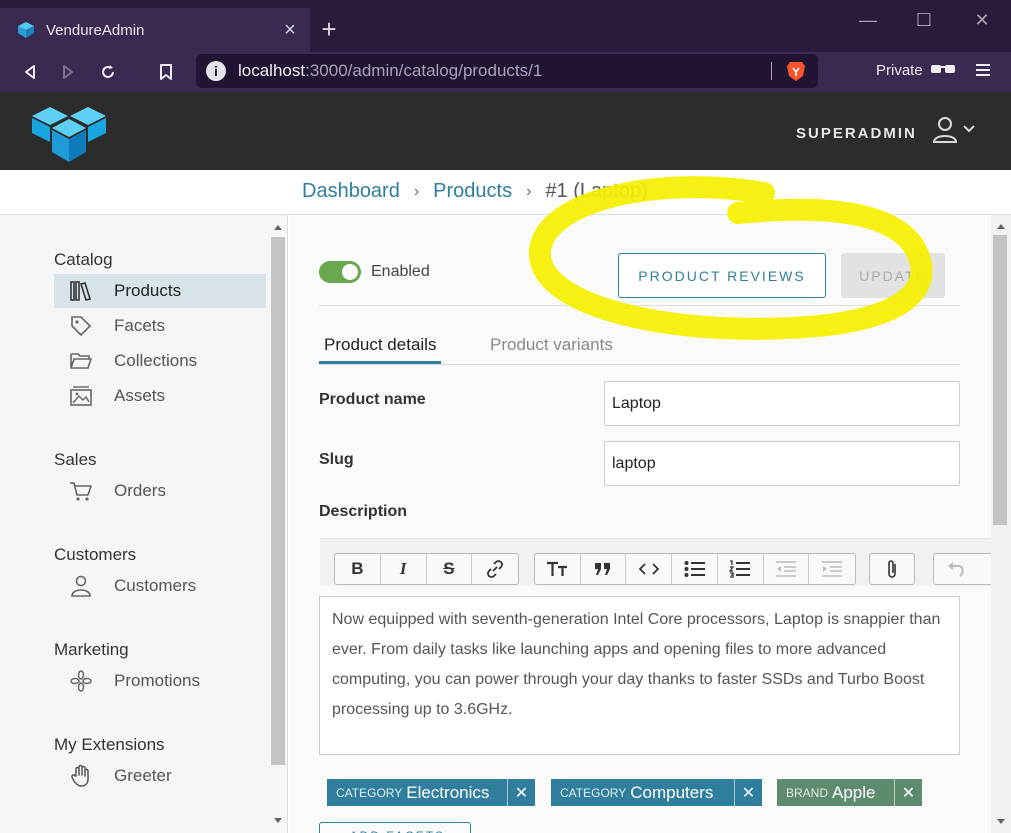 The image size is (1011, 833). What do you see at coordinates (604, 569) in the screenshot?
I see `blockquote-icon` at bounding box center [604, 569].